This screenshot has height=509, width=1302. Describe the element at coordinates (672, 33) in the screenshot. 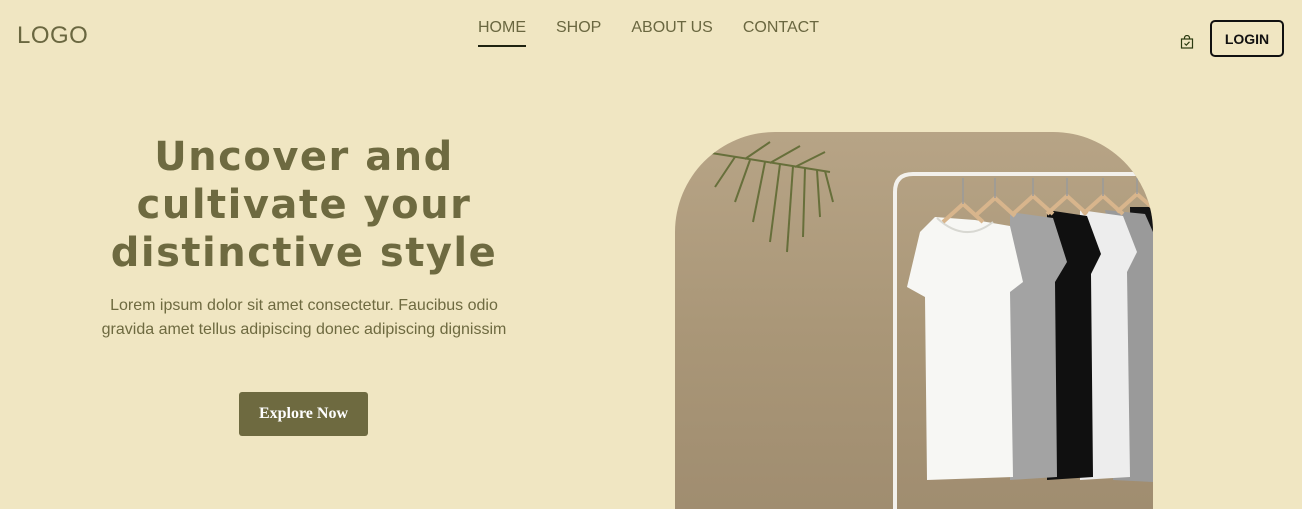

I see `nav-item-about-us: ABOUT US` at that location.